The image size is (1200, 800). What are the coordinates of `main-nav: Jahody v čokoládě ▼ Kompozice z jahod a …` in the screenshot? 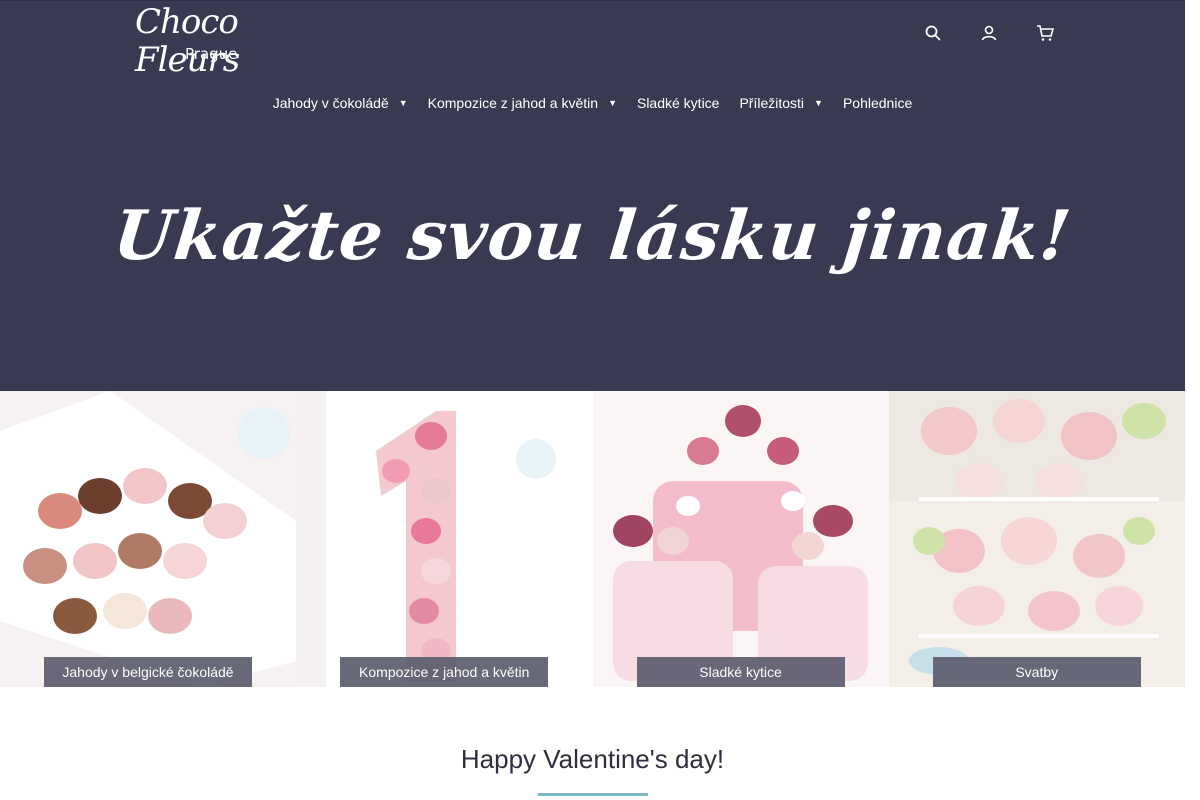 It's located at (592, 103).